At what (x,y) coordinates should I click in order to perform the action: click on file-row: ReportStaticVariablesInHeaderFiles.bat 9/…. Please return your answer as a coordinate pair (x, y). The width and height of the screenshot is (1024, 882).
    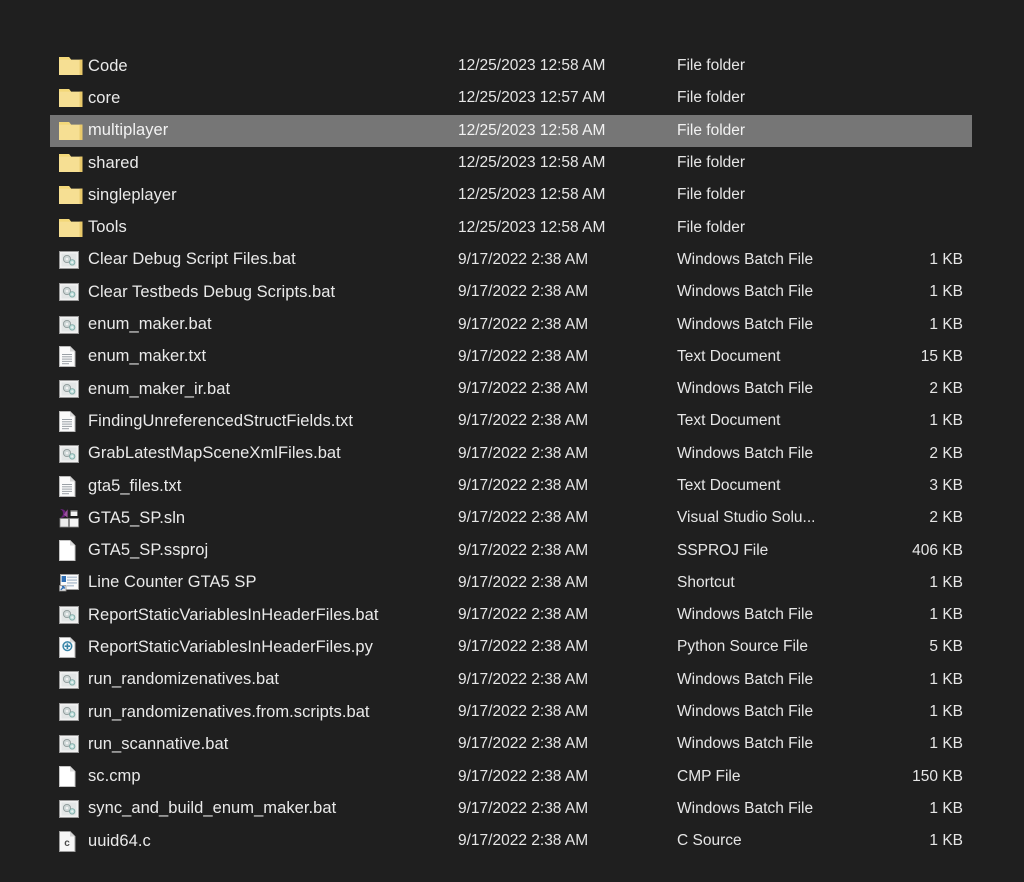
    Looking at the image, I should click on (511, 615).